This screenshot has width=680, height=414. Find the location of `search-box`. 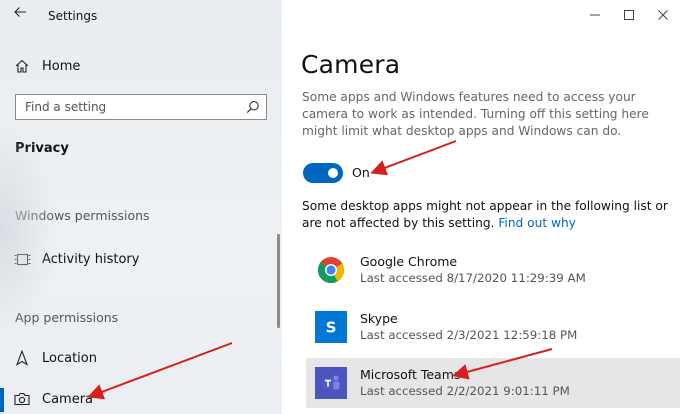

search-box is located at coordinates (141, 107).